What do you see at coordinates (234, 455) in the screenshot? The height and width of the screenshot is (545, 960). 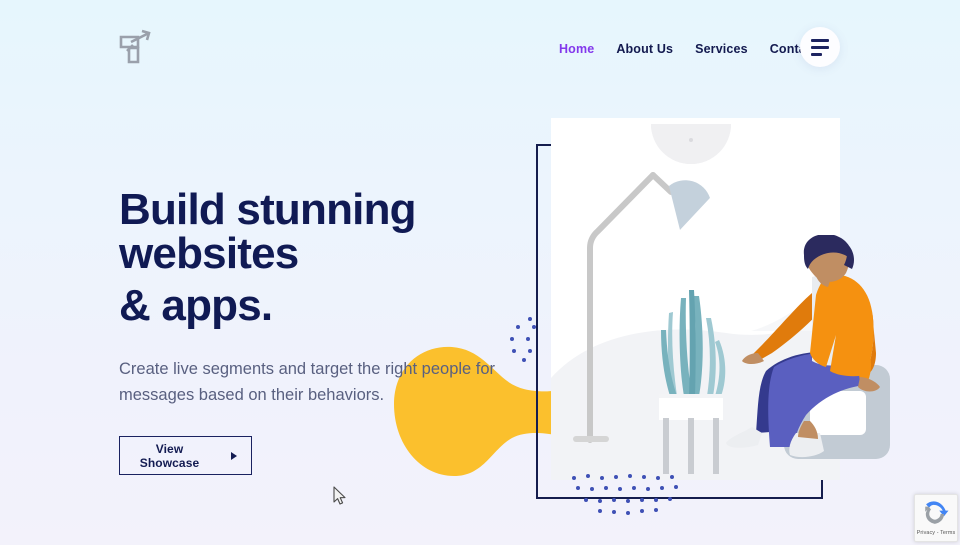 I see `play-triangle-icon` at bounding box center [234, 455].